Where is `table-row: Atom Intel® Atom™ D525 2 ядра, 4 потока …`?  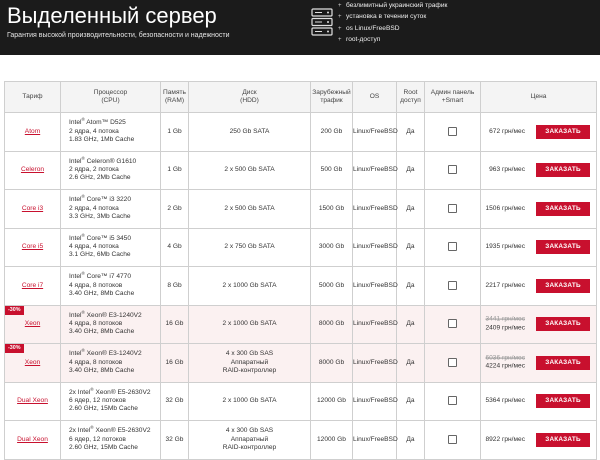
table-row: Atom Intel® Atom™ D525 2 ядра, 4 потока … is located at coordinates (300, 132).